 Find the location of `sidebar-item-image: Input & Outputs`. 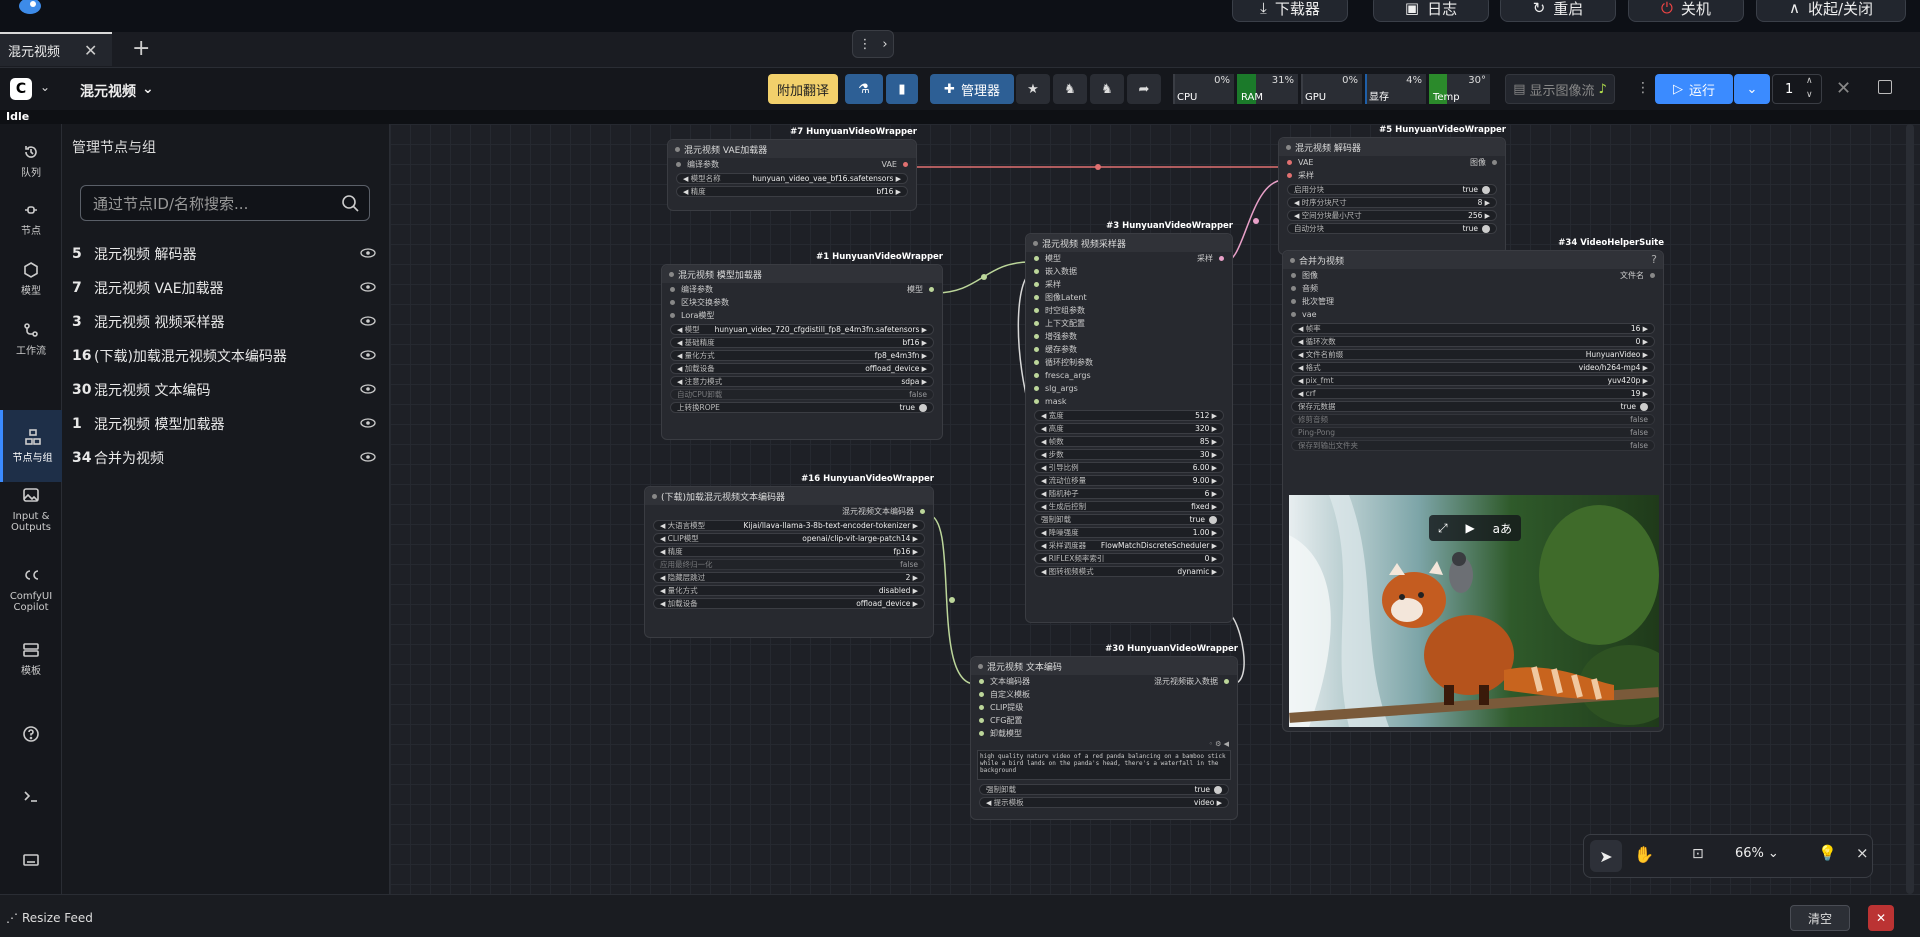

sidebar-item-image: Input & Outputs is located at coordinates (31, 509).